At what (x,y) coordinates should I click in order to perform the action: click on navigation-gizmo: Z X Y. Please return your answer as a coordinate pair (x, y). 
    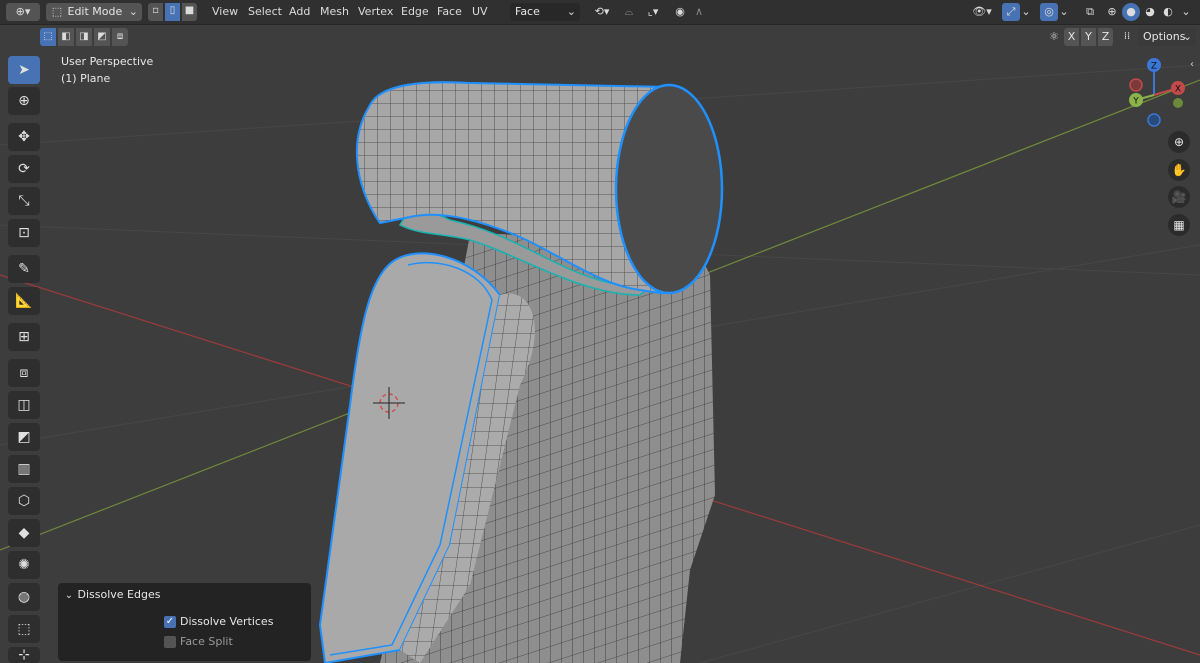
    Looking at the image, I should click on (1154, 95).